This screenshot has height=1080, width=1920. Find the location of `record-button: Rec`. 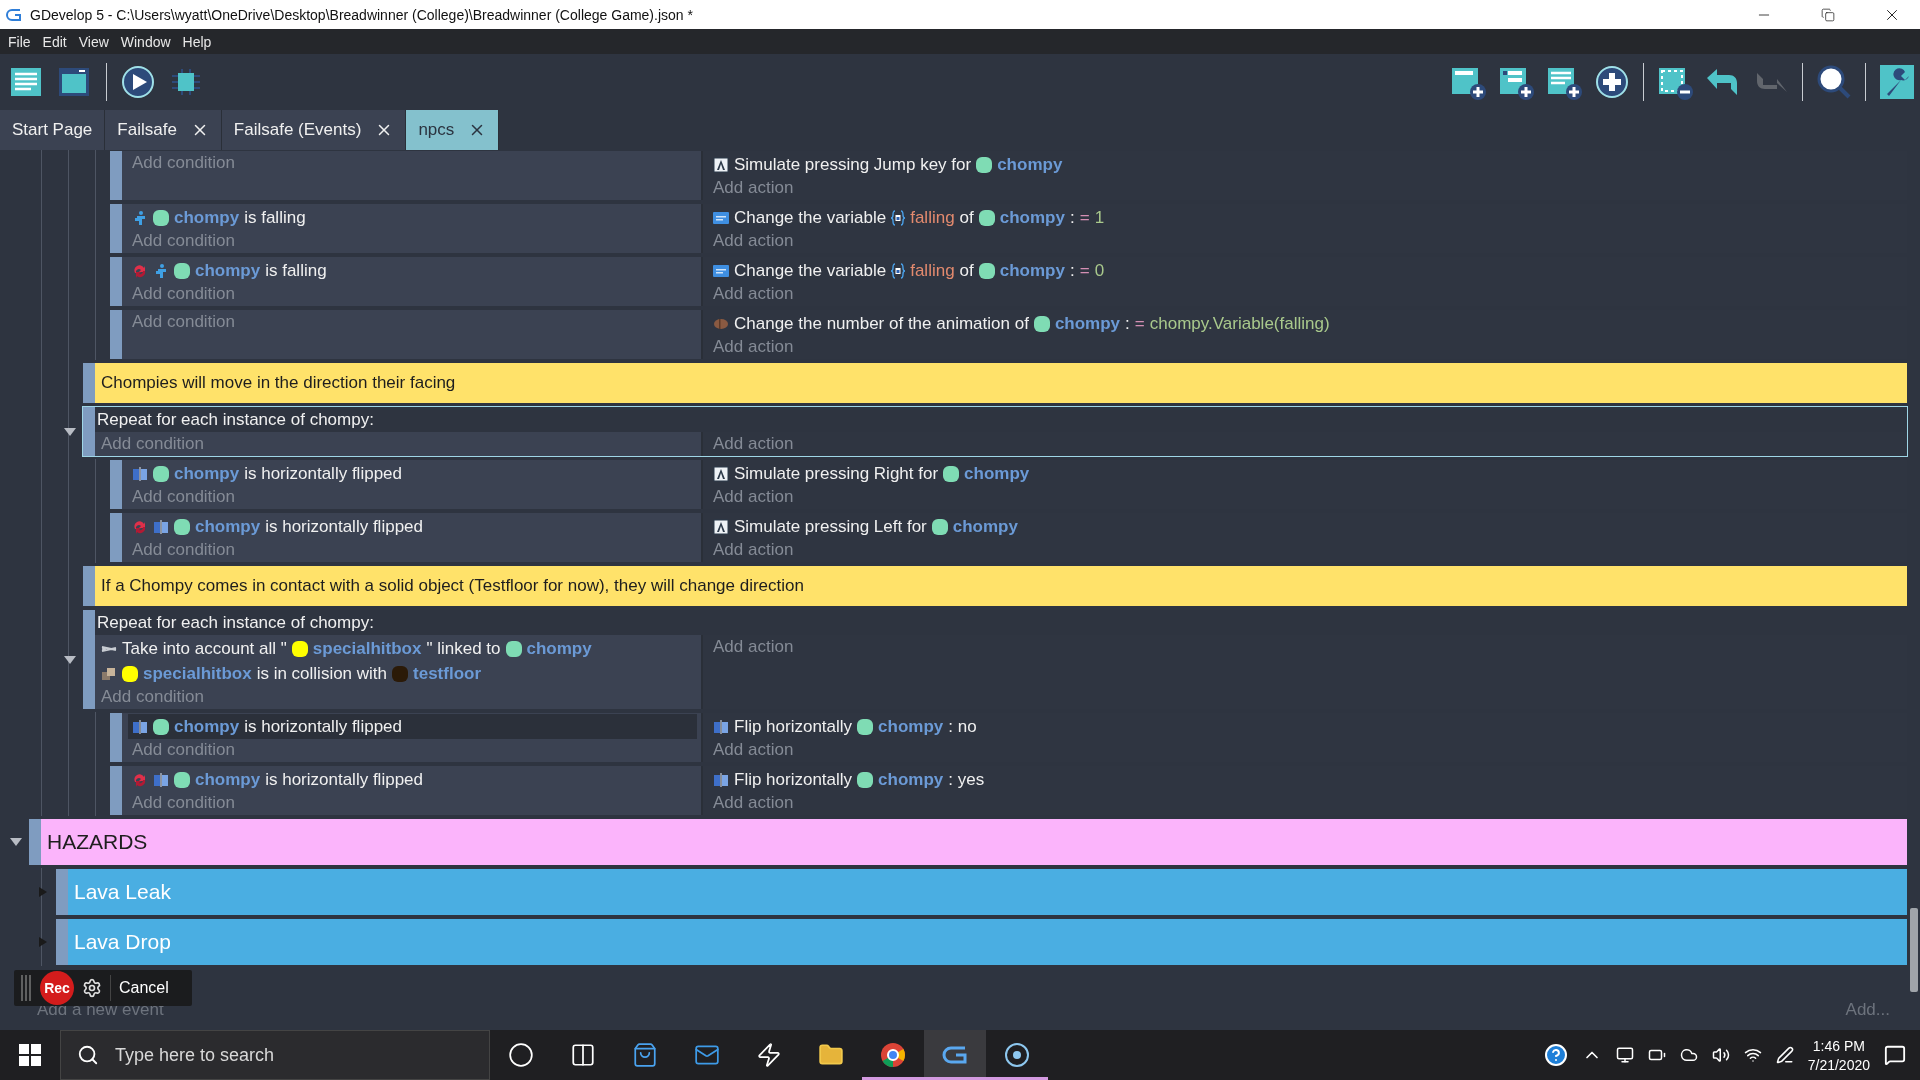

record-button: Rec is located at coordinates (57, 988).